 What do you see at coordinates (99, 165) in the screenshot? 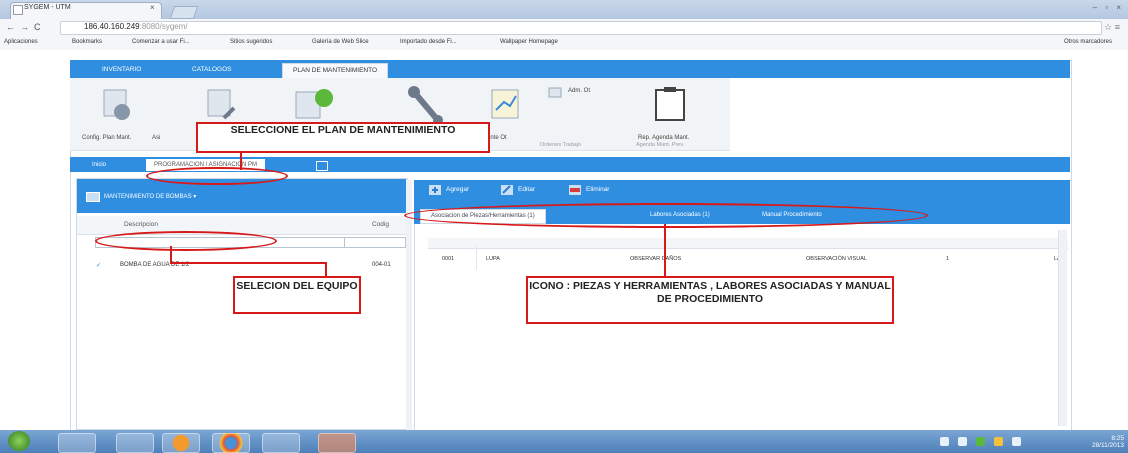
I see `tab-inicio: Inicio` at bounding box center [99, 165].